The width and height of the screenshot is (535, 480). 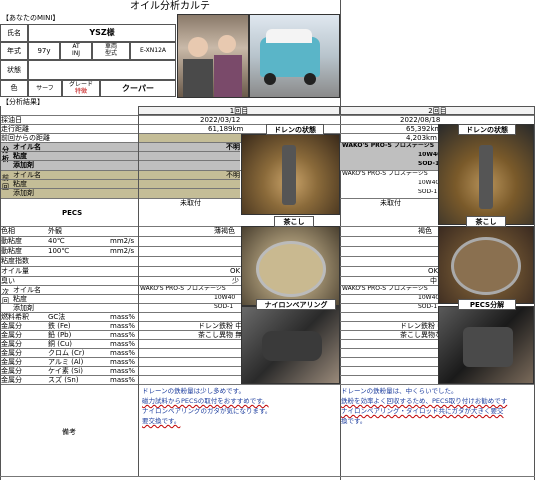 What do you see at coordinates (20, 184) in the screenshot?
I see `prev-visc-label: 粘度` at bounding box center [20, 184].